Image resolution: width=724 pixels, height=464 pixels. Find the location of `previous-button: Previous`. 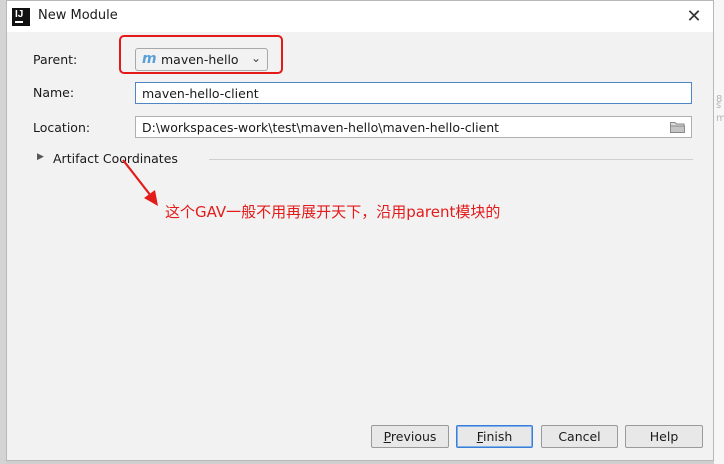

previous-button: Previous is located at coordinates (410, 436).